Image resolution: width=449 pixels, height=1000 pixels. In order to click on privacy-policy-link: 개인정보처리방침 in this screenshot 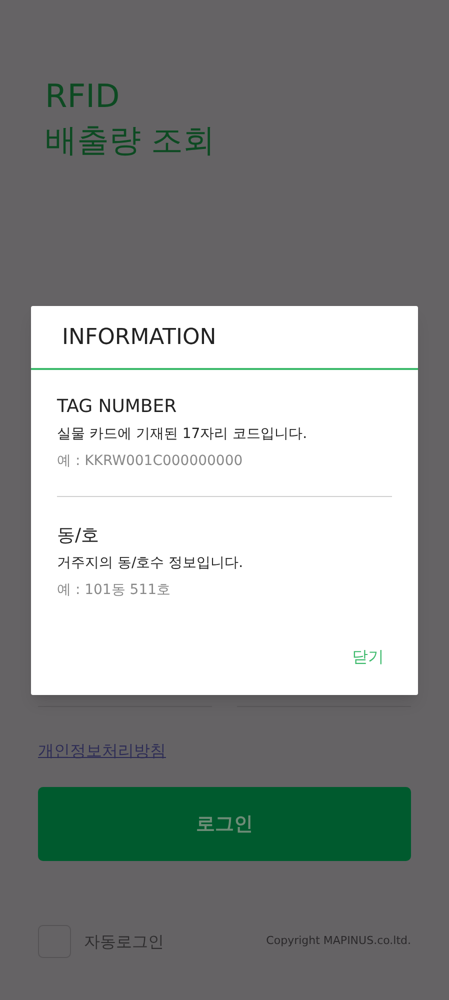, I will do `click(102, 751)`.